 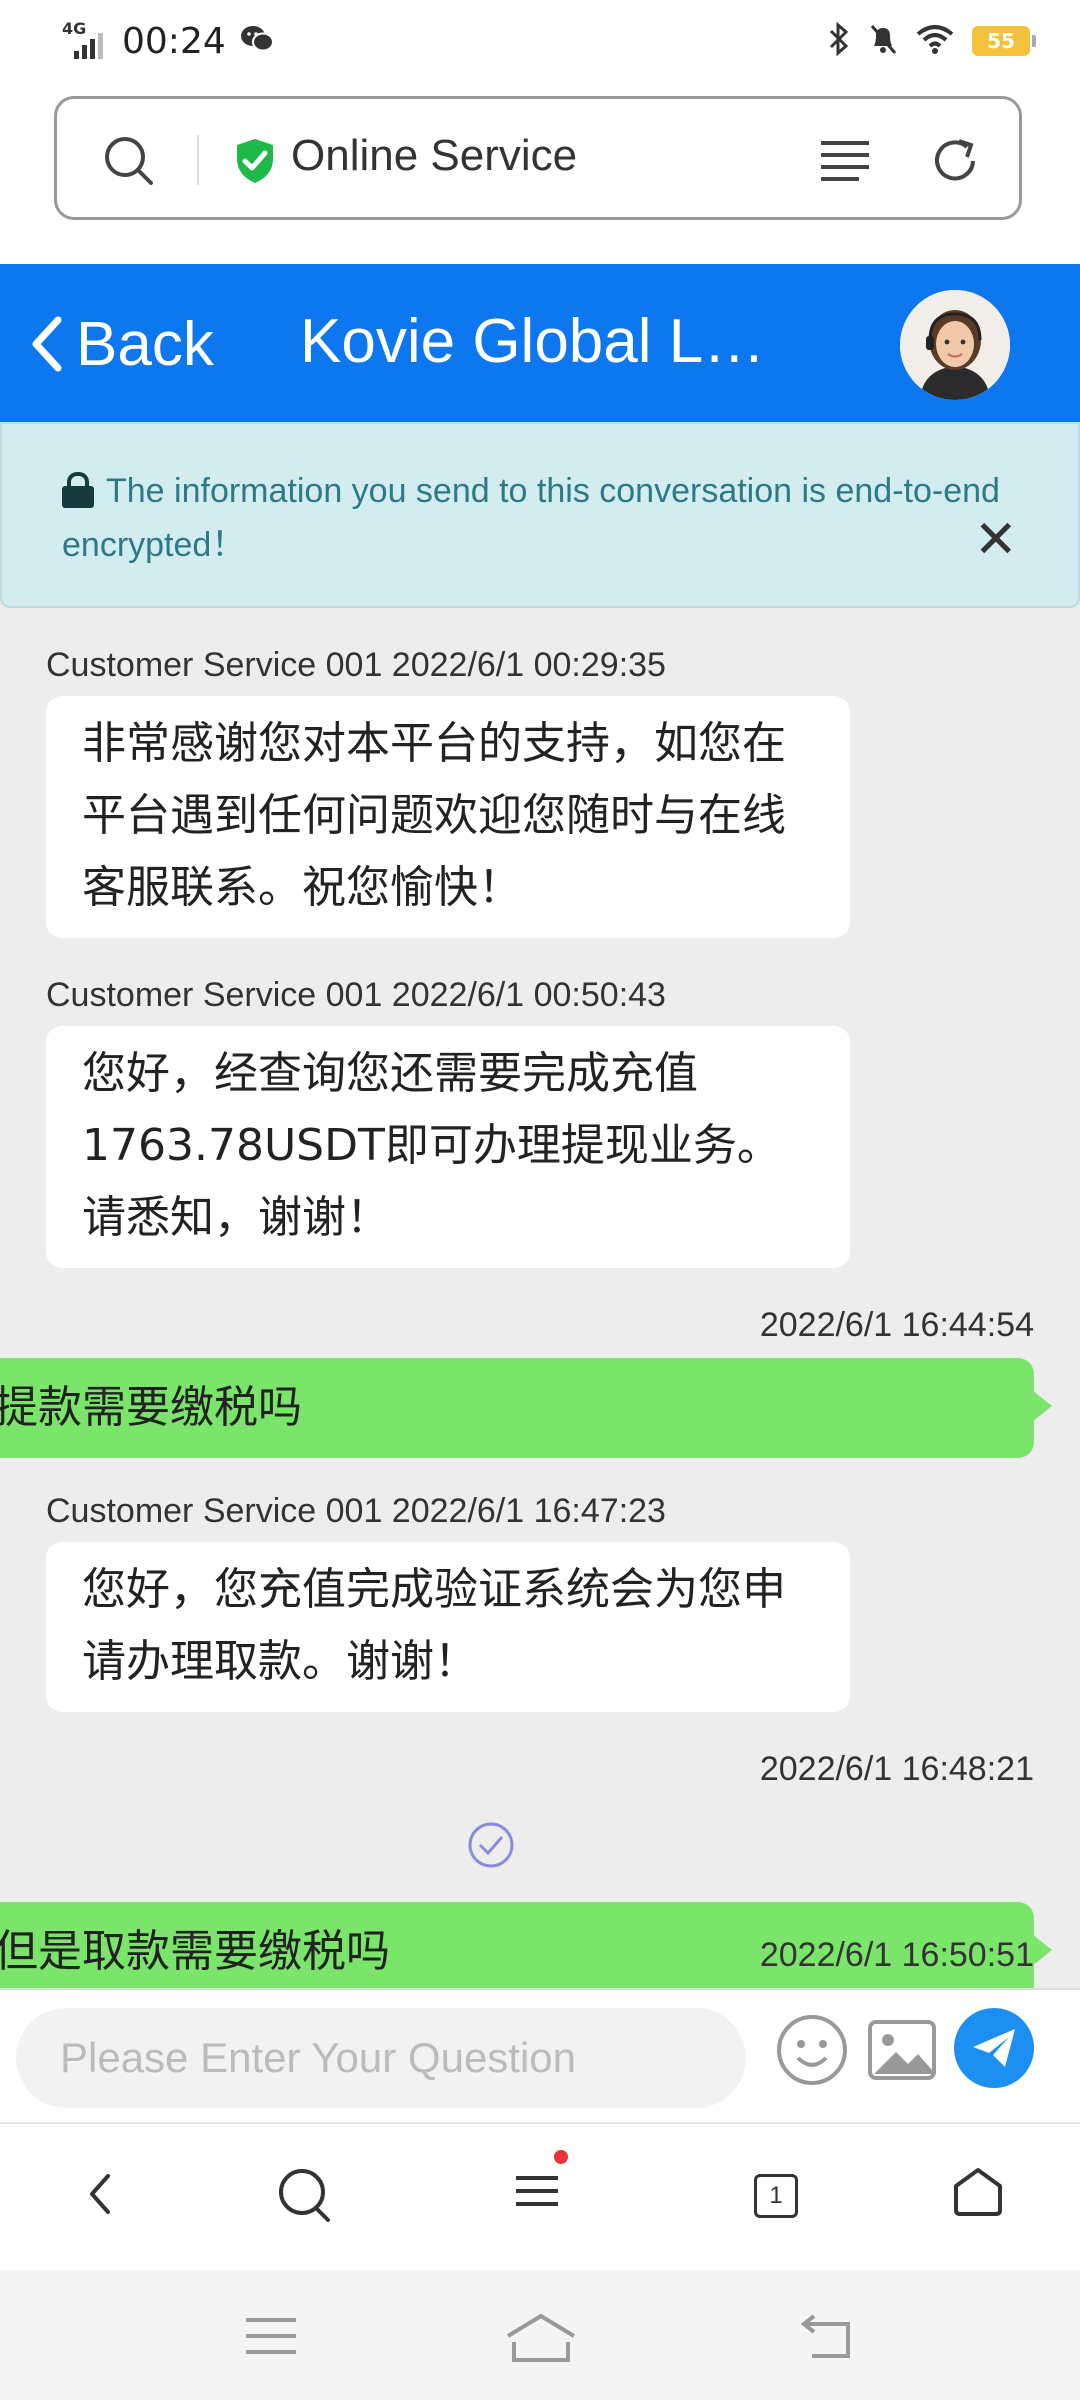 What do you see at coordinates (812, 2052) in the screenshot?
I see `emoji-icon` at bounding box center [812, 2052].